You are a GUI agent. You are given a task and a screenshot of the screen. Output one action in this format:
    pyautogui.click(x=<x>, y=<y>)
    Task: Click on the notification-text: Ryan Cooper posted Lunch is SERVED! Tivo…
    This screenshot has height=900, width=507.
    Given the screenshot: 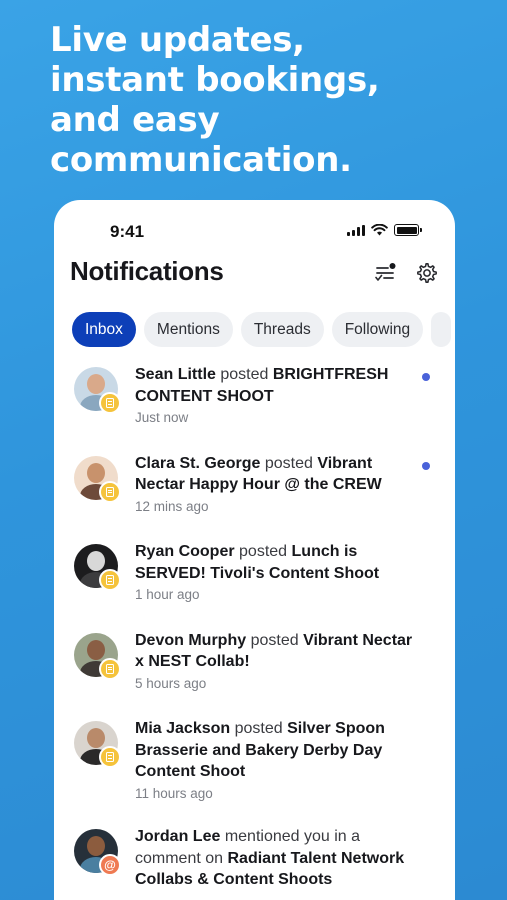 What is the action you would take?
    pyautogui.click(x=275, y=573)
    